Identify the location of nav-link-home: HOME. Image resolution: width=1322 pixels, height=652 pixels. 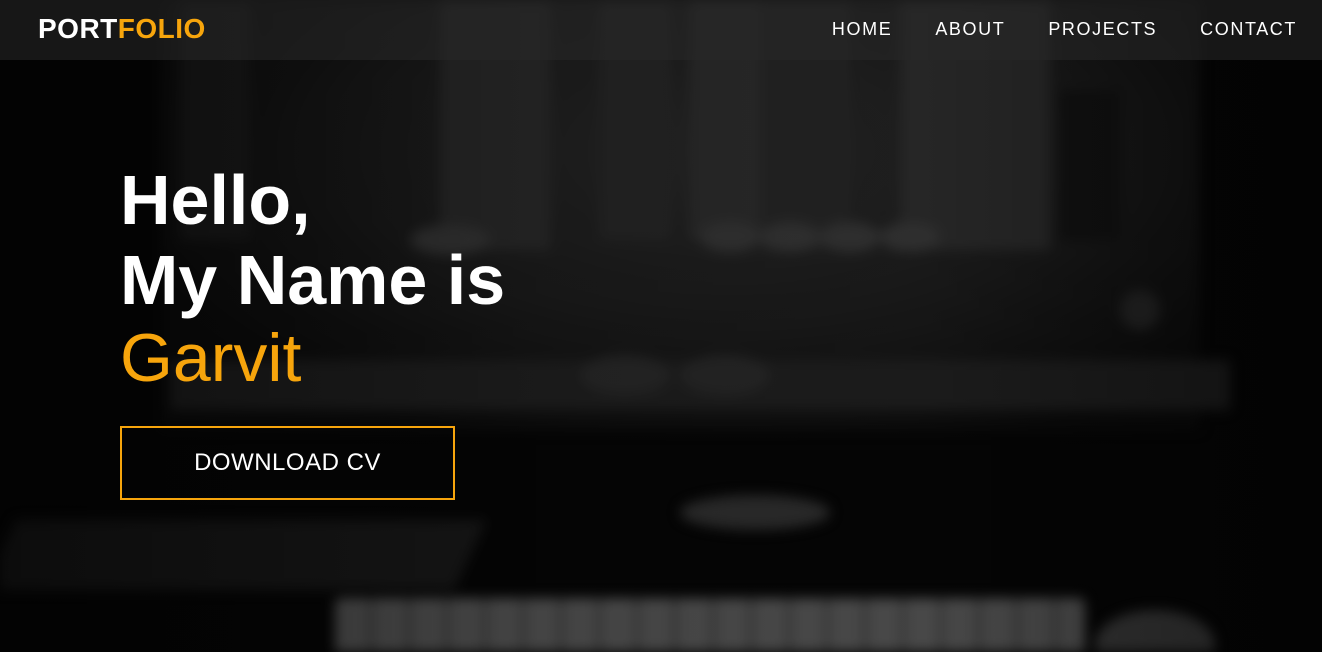
(862, 29).